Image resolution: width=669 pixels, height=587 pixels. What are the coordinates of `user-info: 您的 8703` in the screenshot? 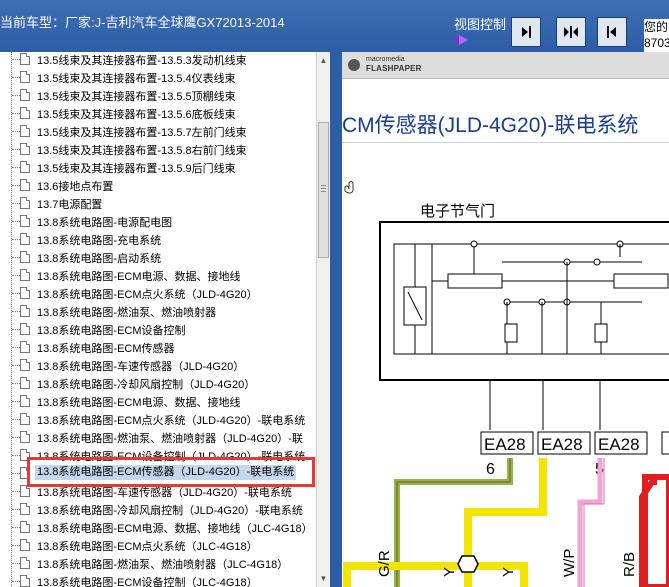 It's located at (656, 35).